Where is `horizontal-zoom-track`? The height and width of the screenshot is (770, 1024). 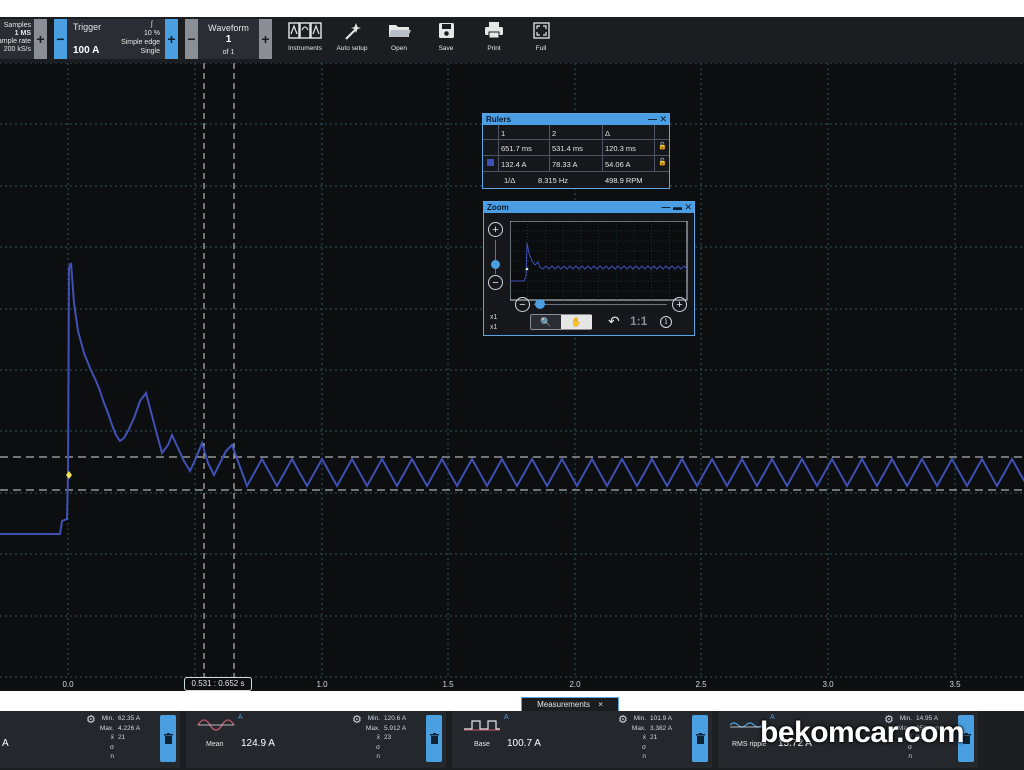
horizontal-zoom-track is located at coordinates (600, 304).